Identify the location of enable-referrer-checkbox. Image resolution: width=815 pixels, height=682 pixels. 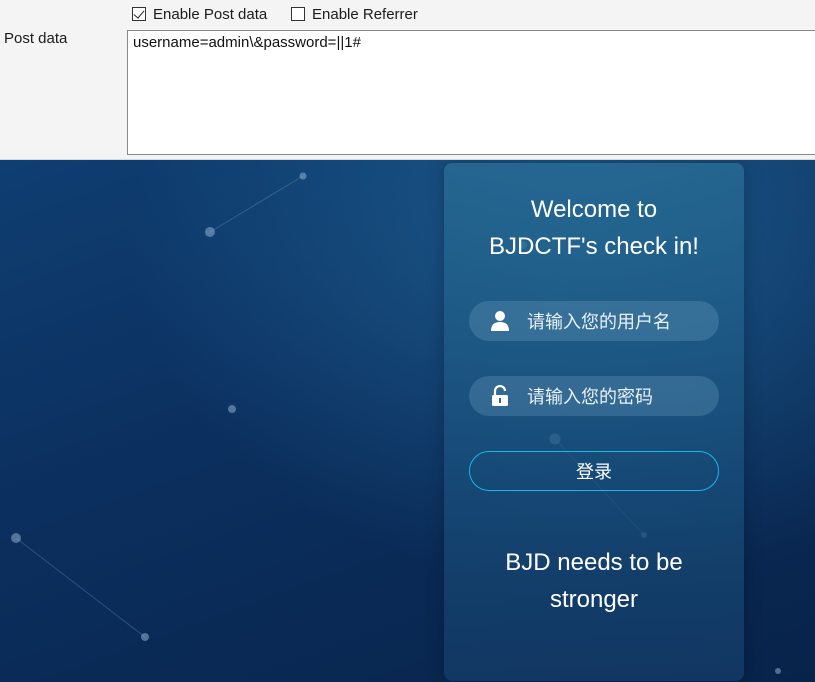
(298, 14).